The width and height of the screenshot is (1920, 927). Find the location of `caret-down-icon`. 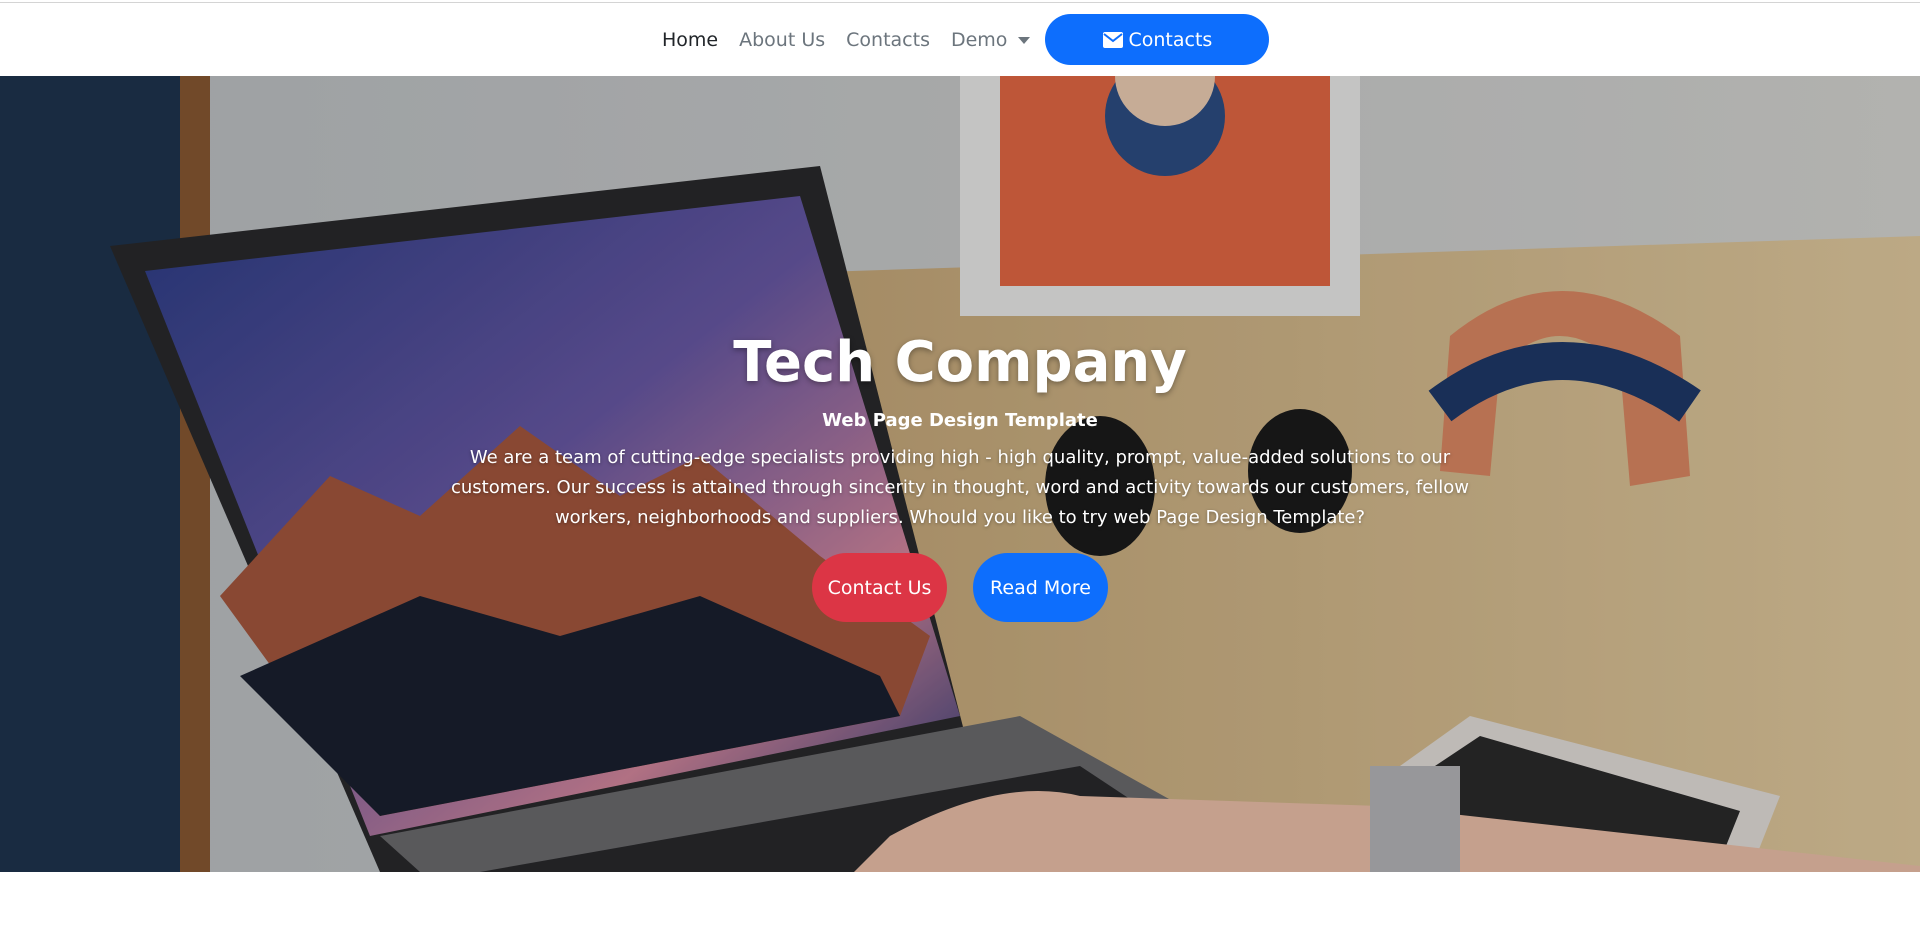

caret-down-icon is located at coordinates (1024, 40).